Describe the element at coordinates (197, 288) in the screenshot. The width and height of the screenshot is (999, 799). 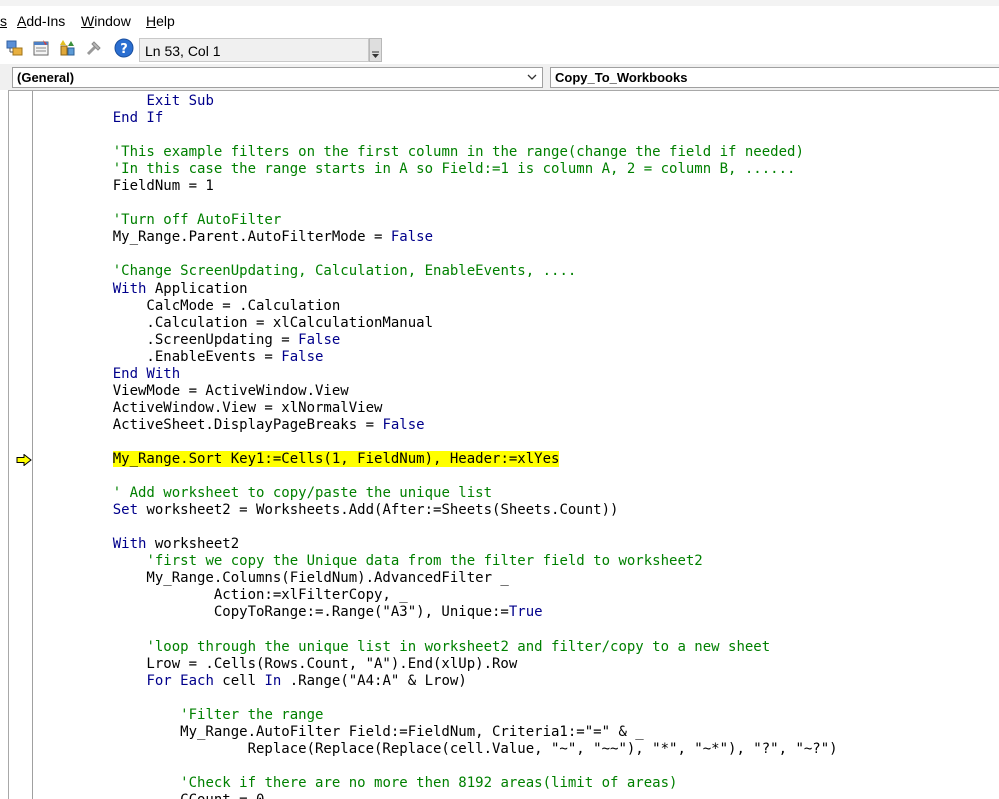
I see `code-token: Application` at that location.